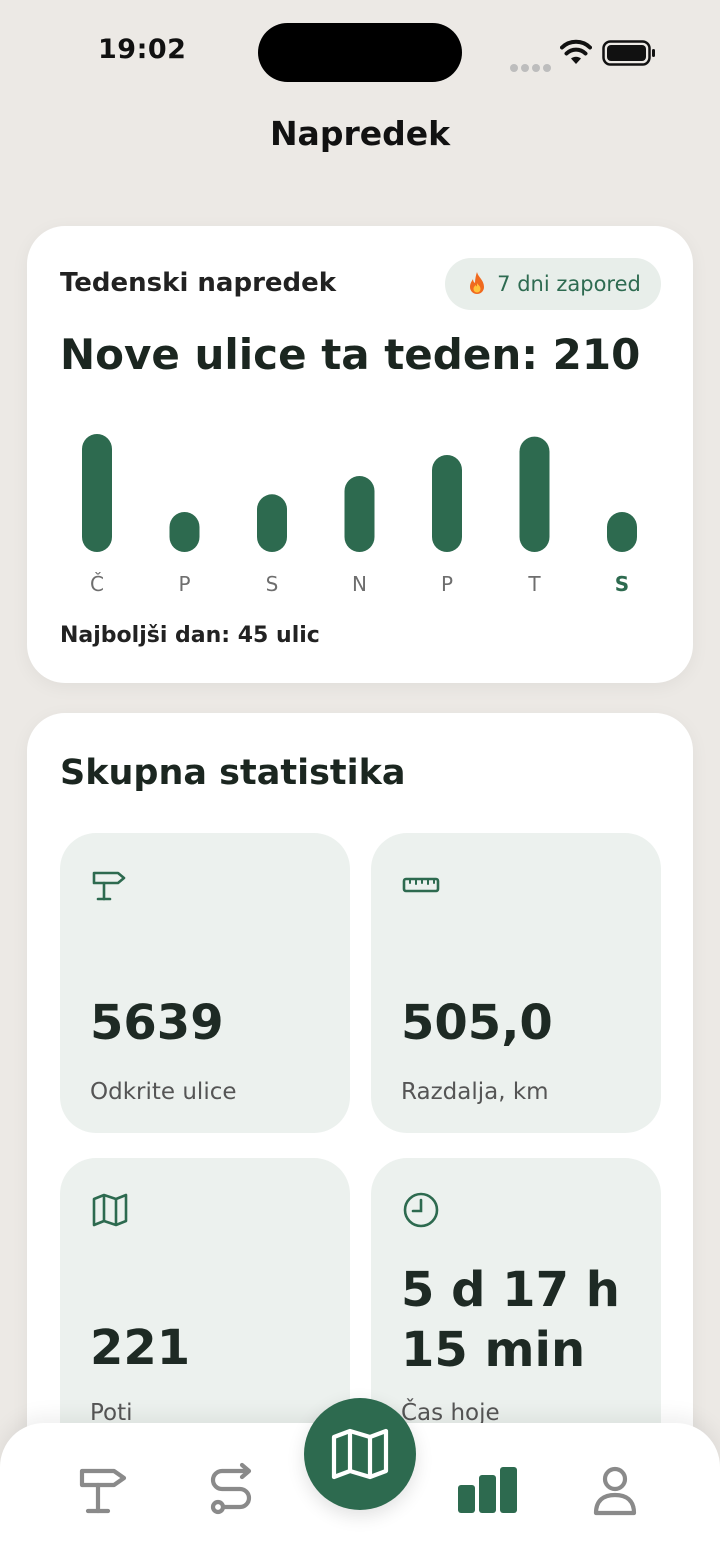 Image resolution: width=720 pixels, height=1564 pixels. I want to click on weekly-progress-label: Tedenski napredek, so click(198, 283).